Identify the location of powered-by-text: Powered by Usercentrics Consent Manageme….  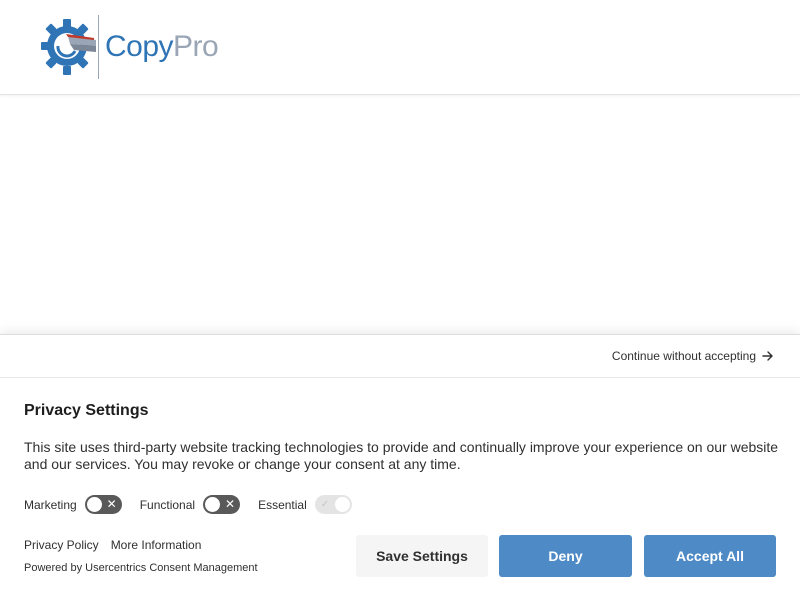
(141, 568).